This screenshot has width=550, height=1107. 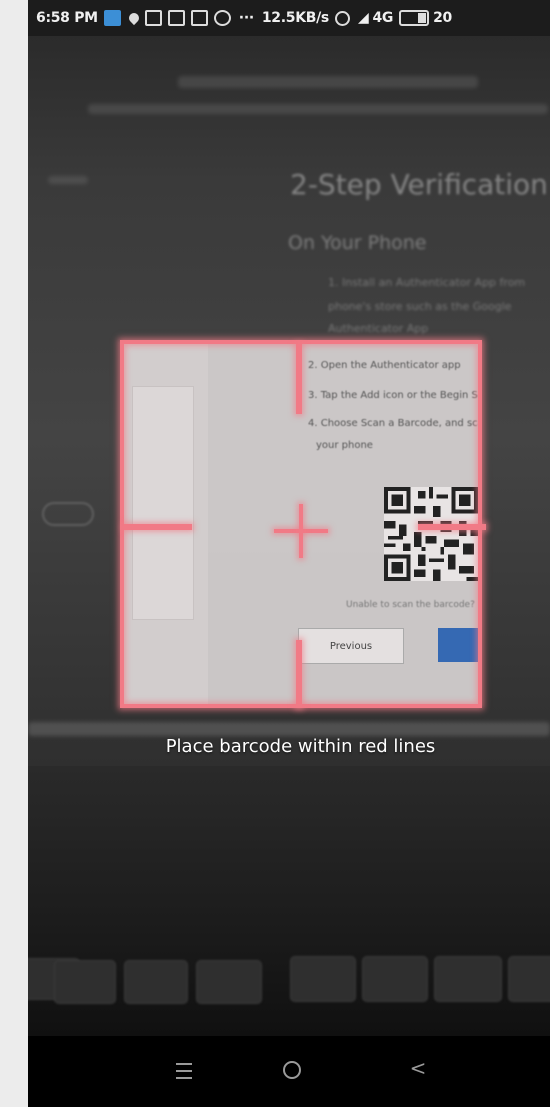 What do you see at coordinates (328, 82) in the screenshot?
I see `browser-tabs-blur` at bounding box center [328, 82].